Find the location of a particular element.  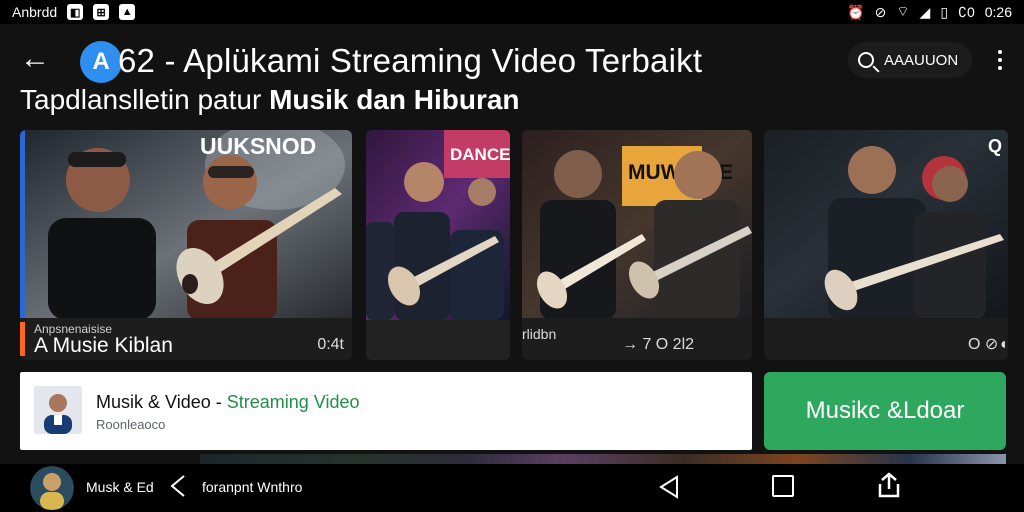

card-meta: rlidbn → 7 O 2l2 is located at coordinates (637, 339).